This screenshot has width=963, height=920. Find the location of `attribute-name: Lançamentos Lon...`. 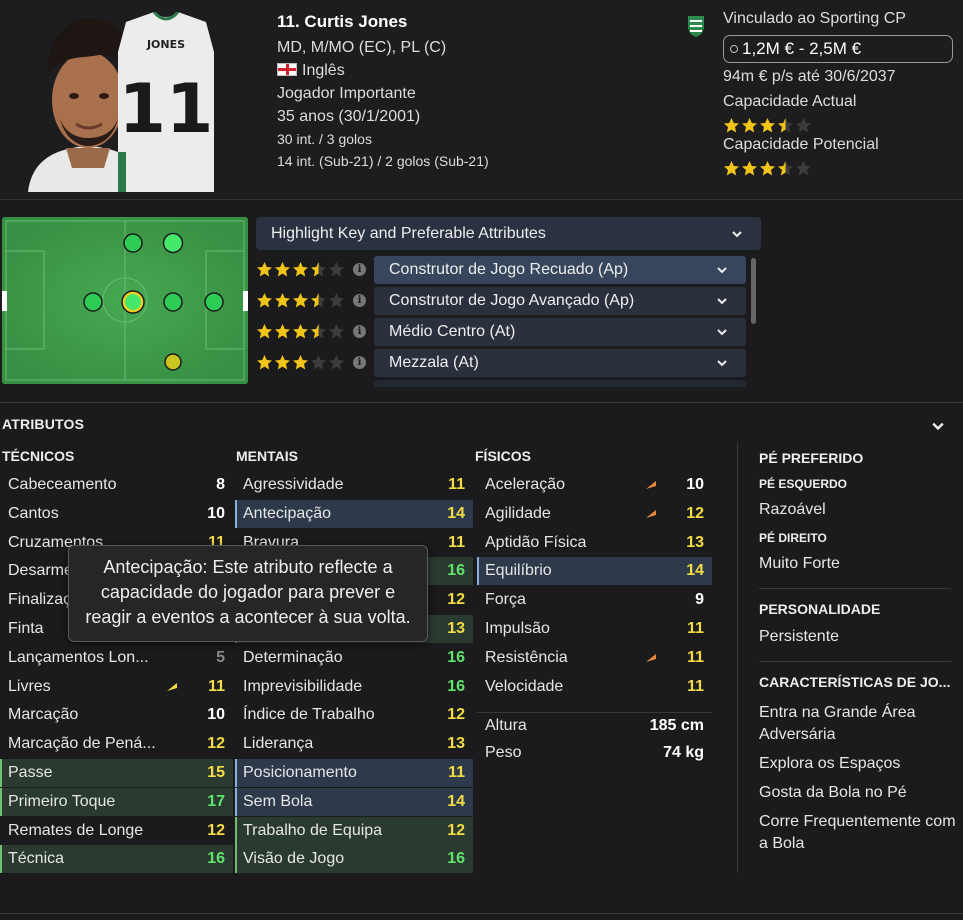

attribute-name: Lançamentos Lon... is located at coordinates (78, 657).